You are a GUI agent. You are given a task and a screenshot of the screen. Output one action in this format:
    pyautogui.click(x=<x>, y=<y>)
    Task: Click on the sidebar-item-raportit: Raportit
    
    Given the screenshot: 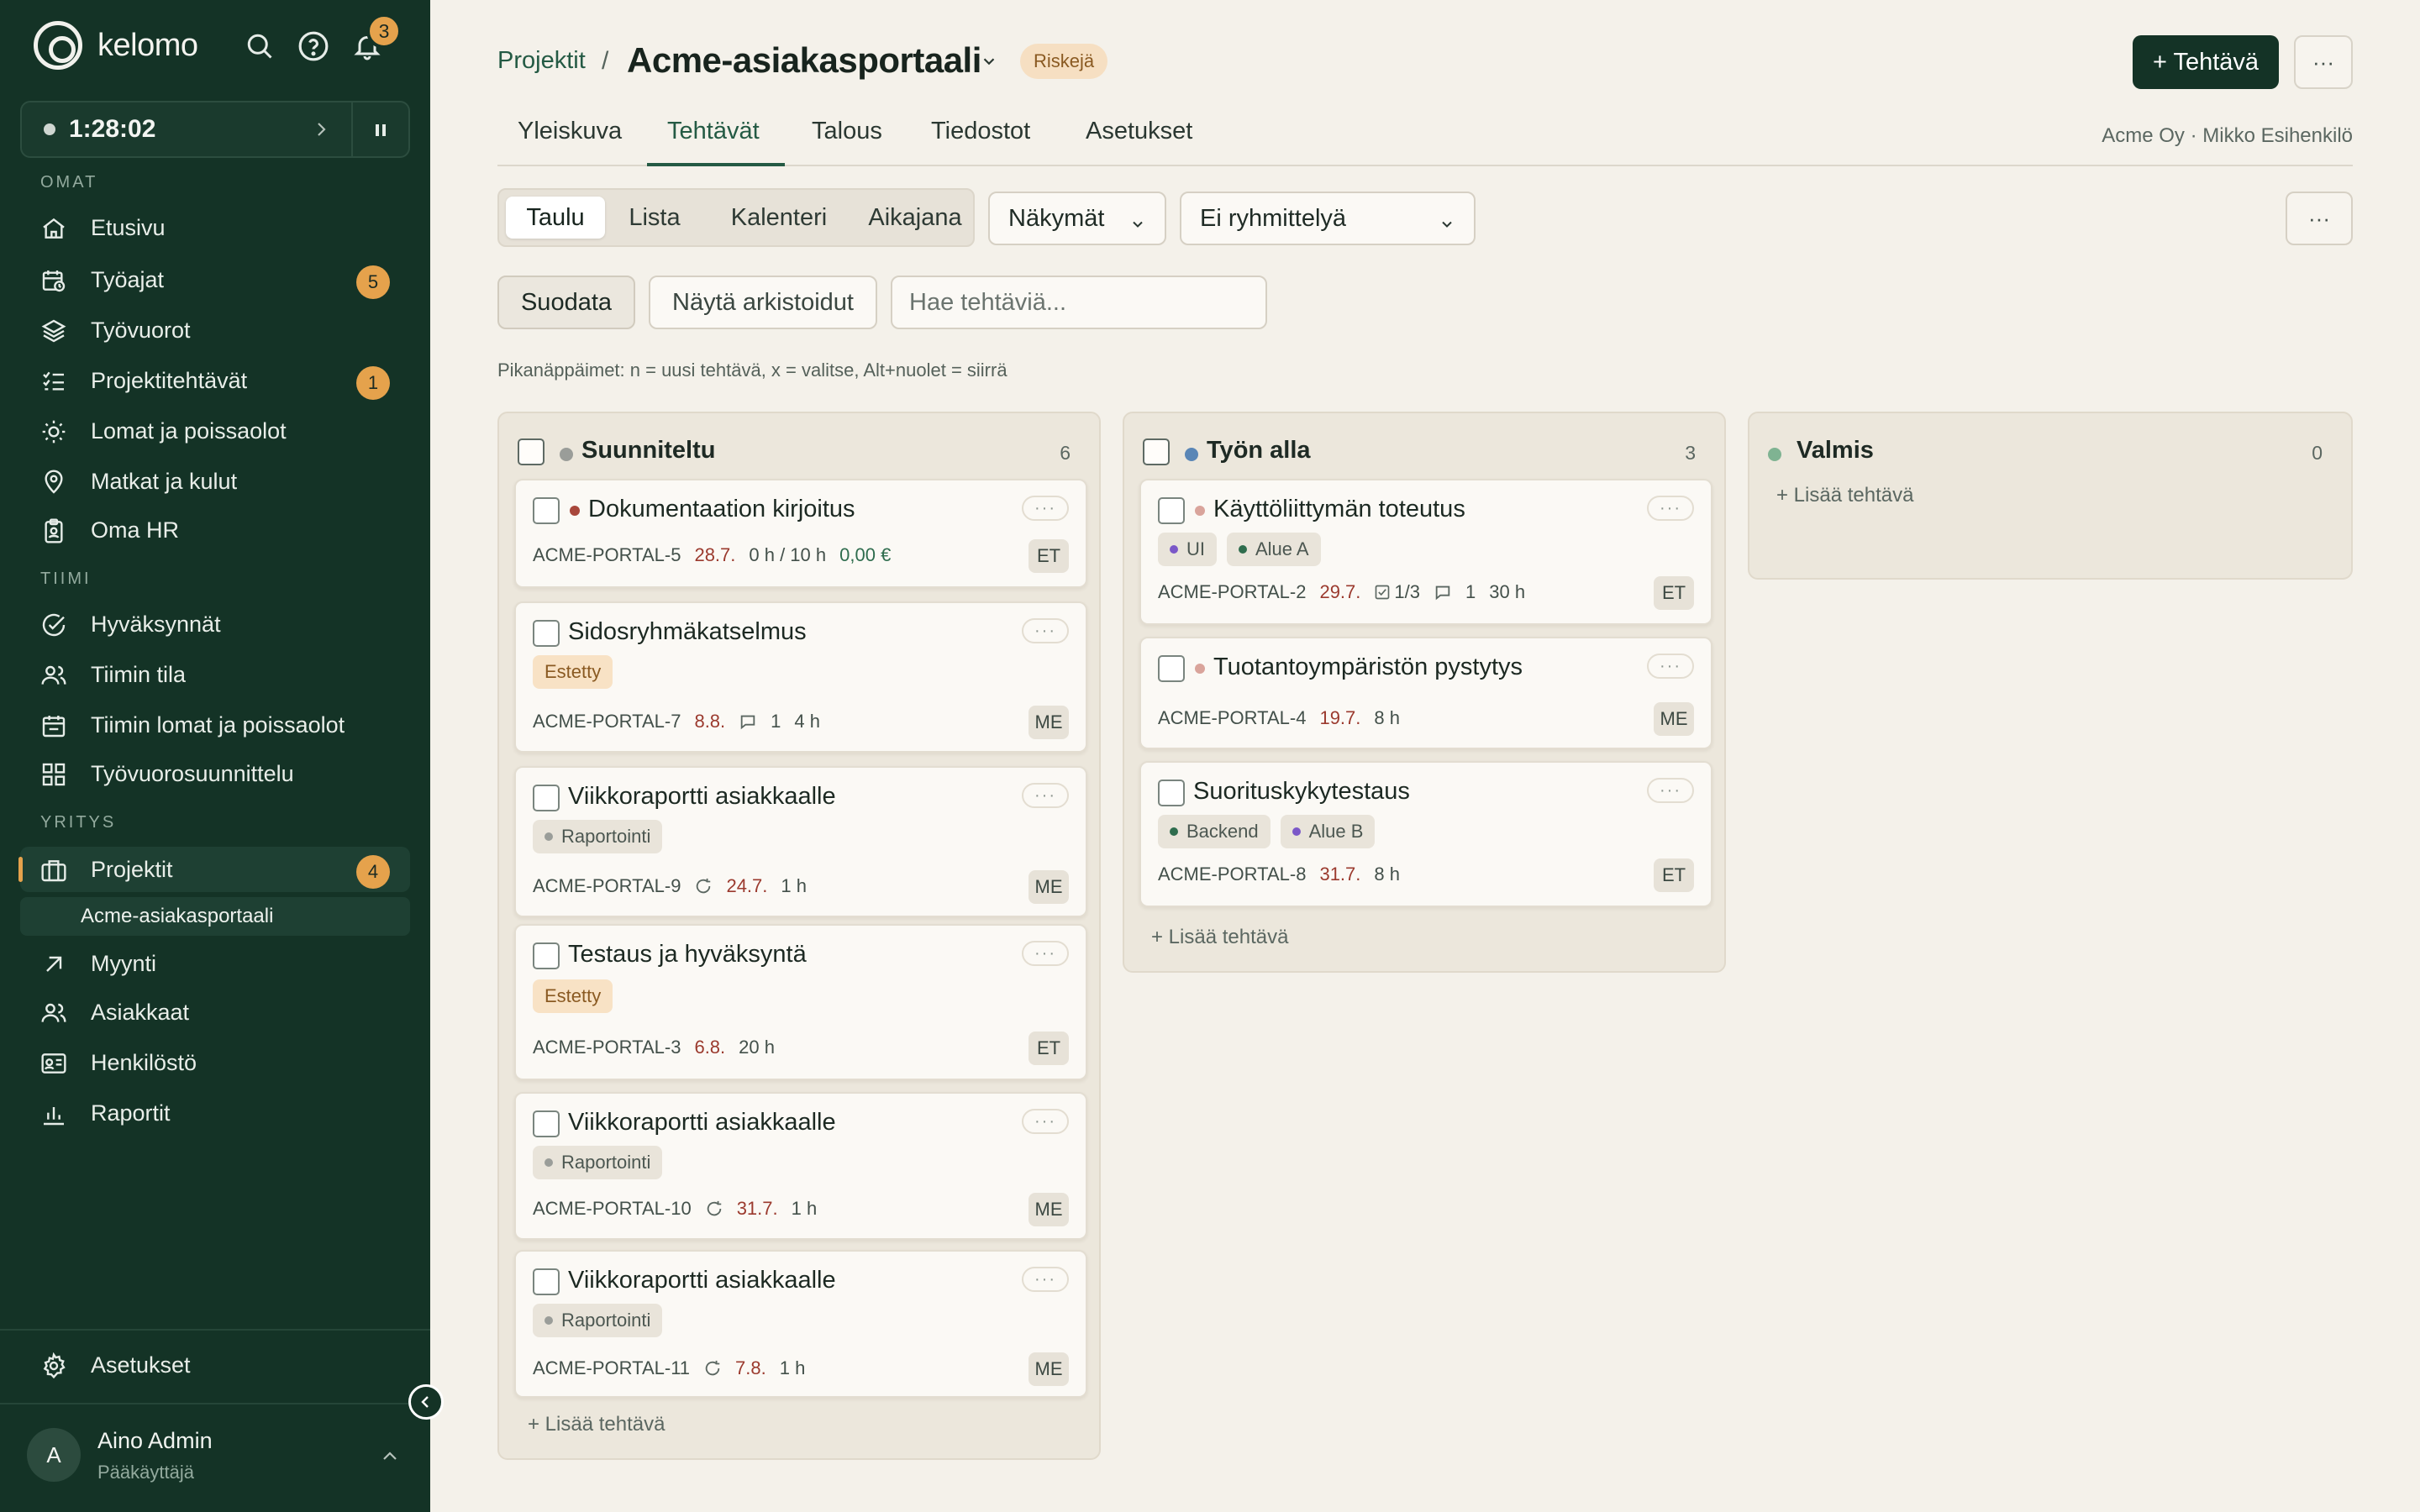 What is the action you would take?
    pyautogui.click(x=215, y=1113)
    